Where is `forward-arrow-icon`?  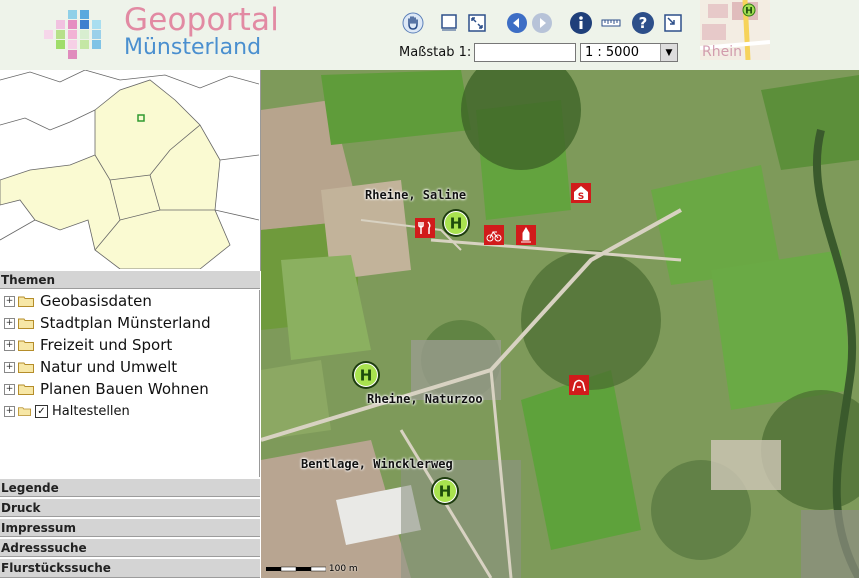 forward-arrow-icon is located at coordinates (542, 23).